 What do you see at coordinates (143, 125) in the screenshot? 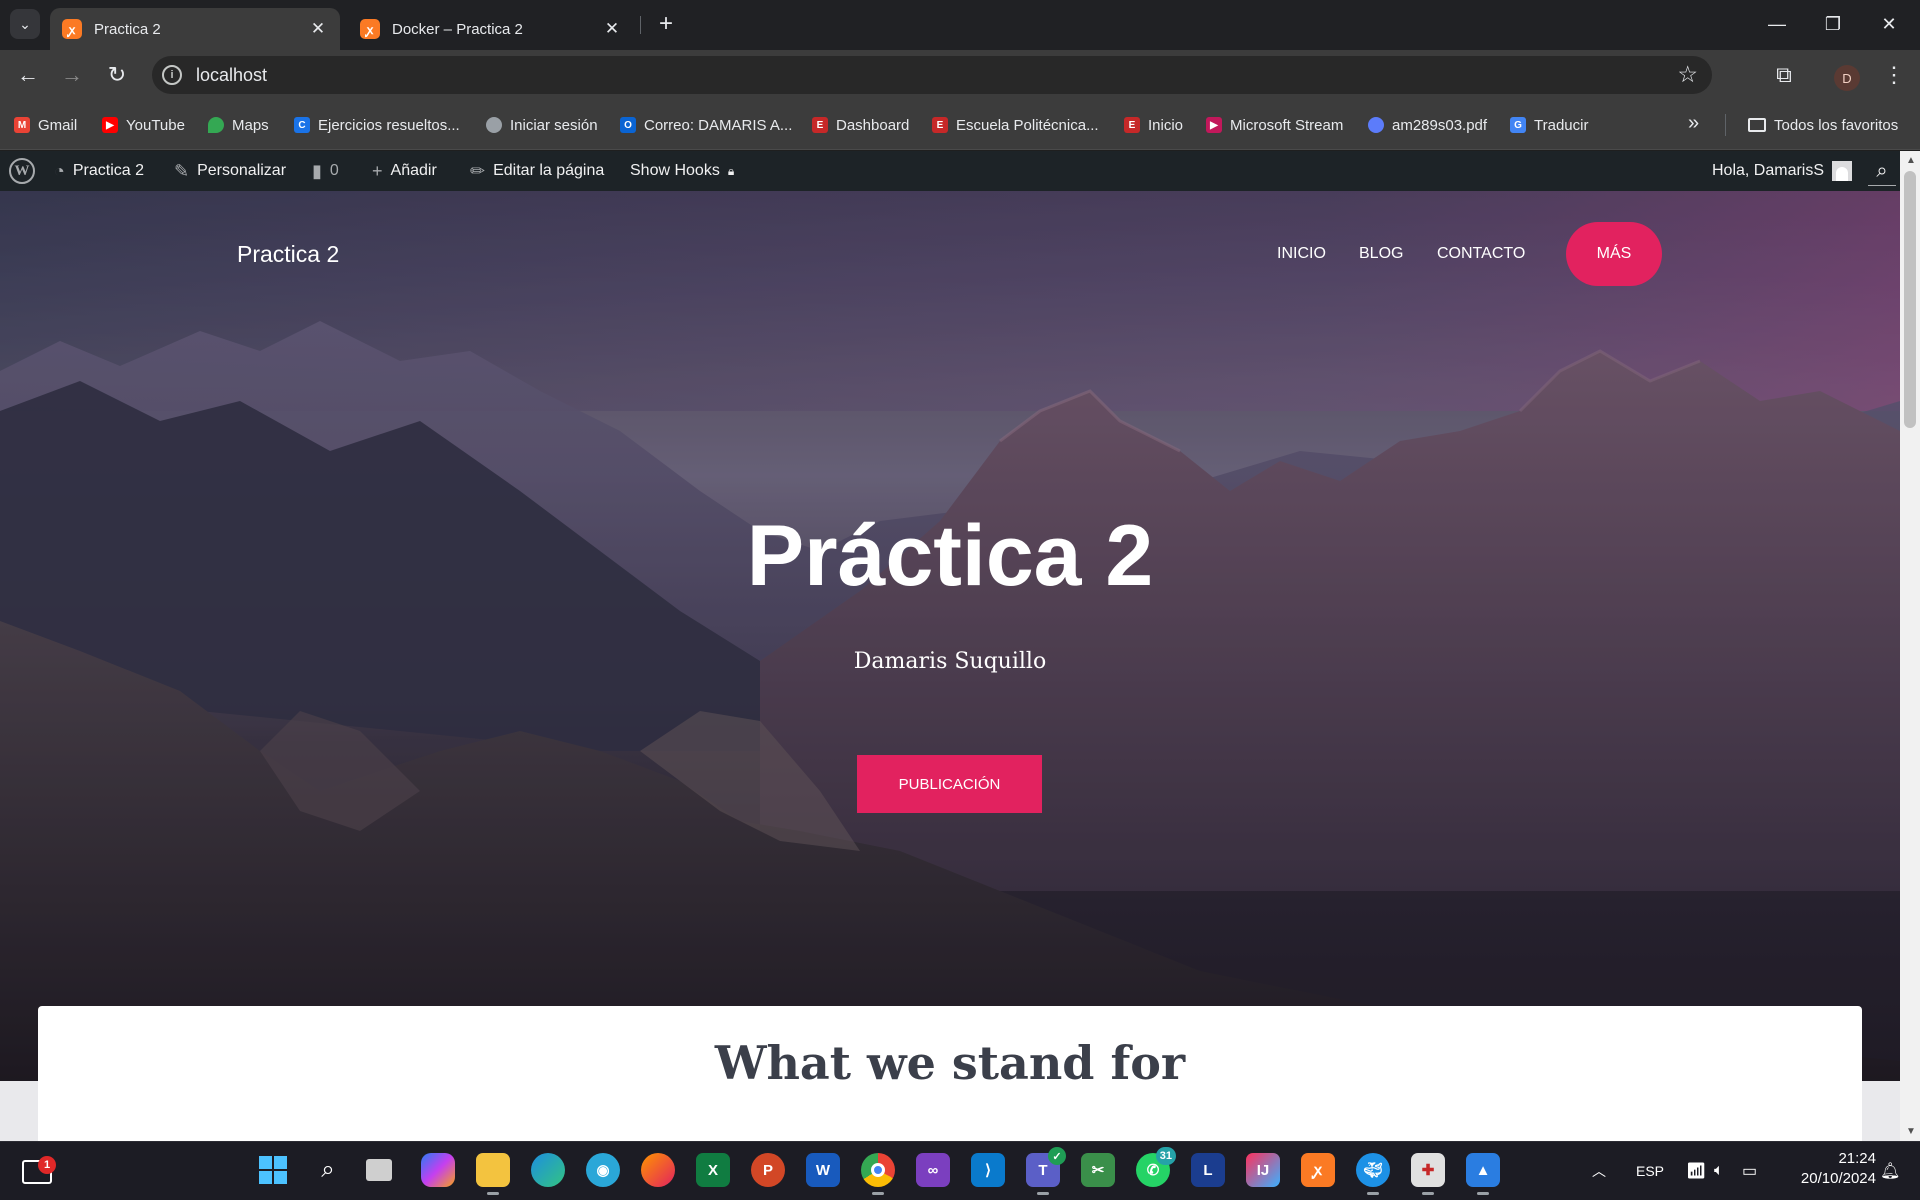
I see `bookmark-youtube: ▶ YouTube` at bounding box center [143, 125].